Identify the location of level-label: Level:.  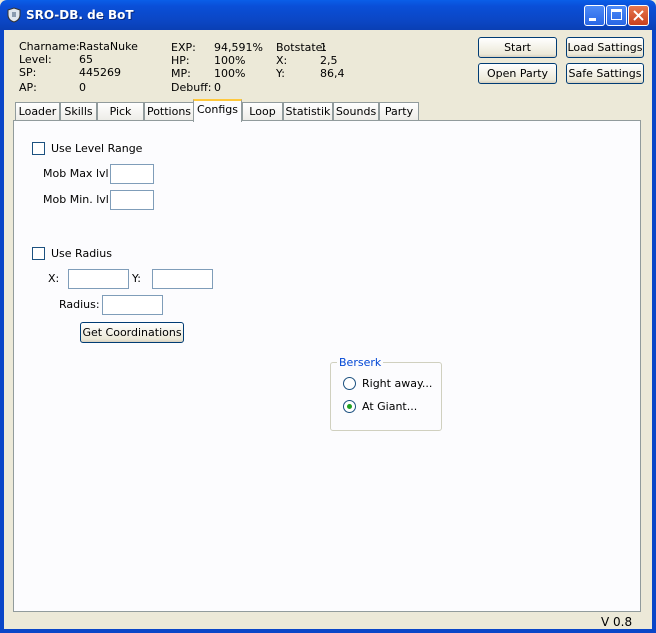
(35, 59).